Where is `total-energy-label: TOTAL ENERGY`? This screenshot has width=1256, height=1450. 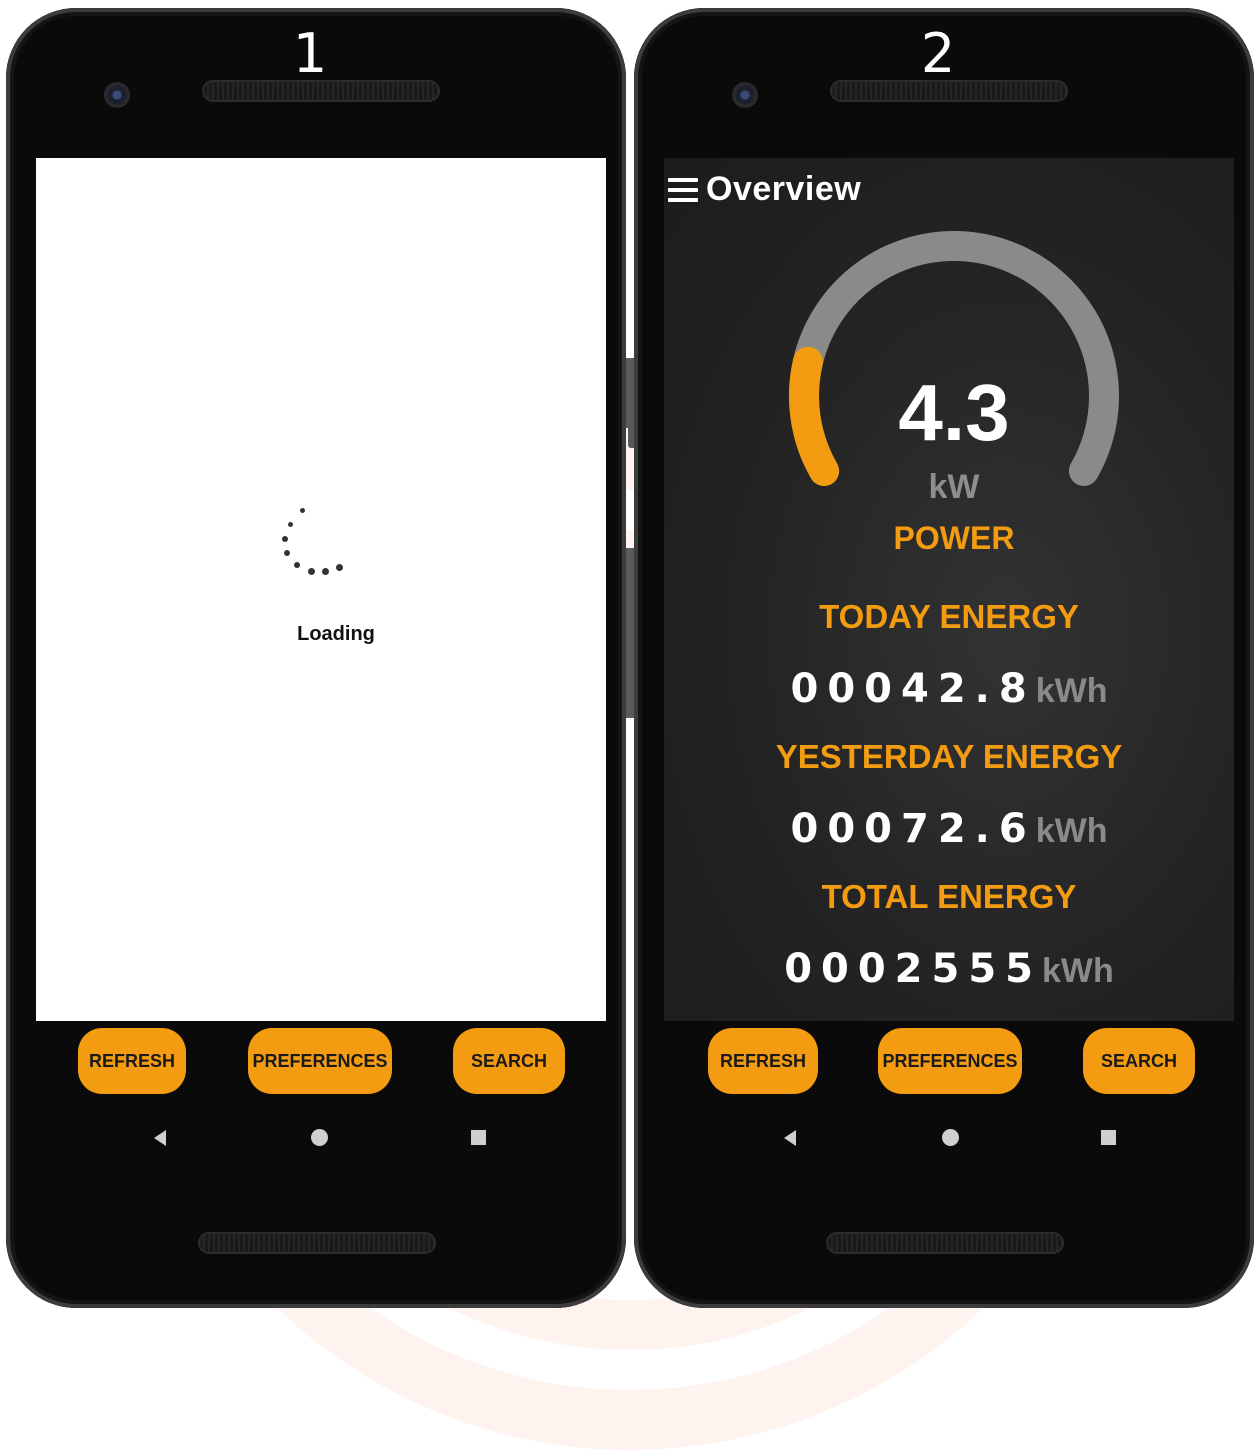
total-energy-label: TOTAL ENERGY is located at coordinates (949, 896).